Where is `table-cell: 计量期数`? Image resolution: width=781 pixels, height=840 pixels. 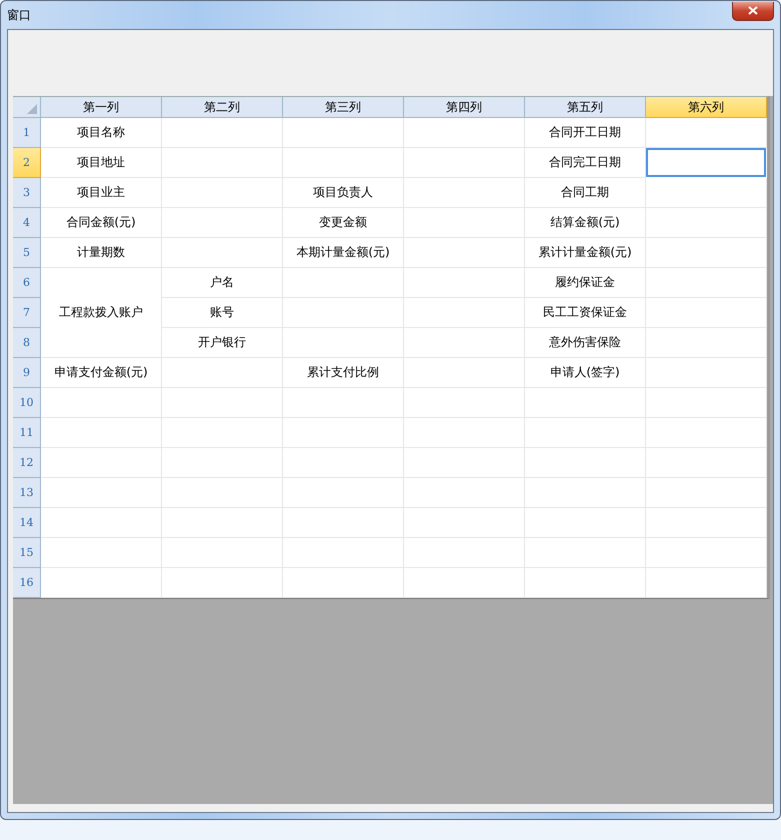 table-cell: 计量期数 is located at coordinates (101, 253).